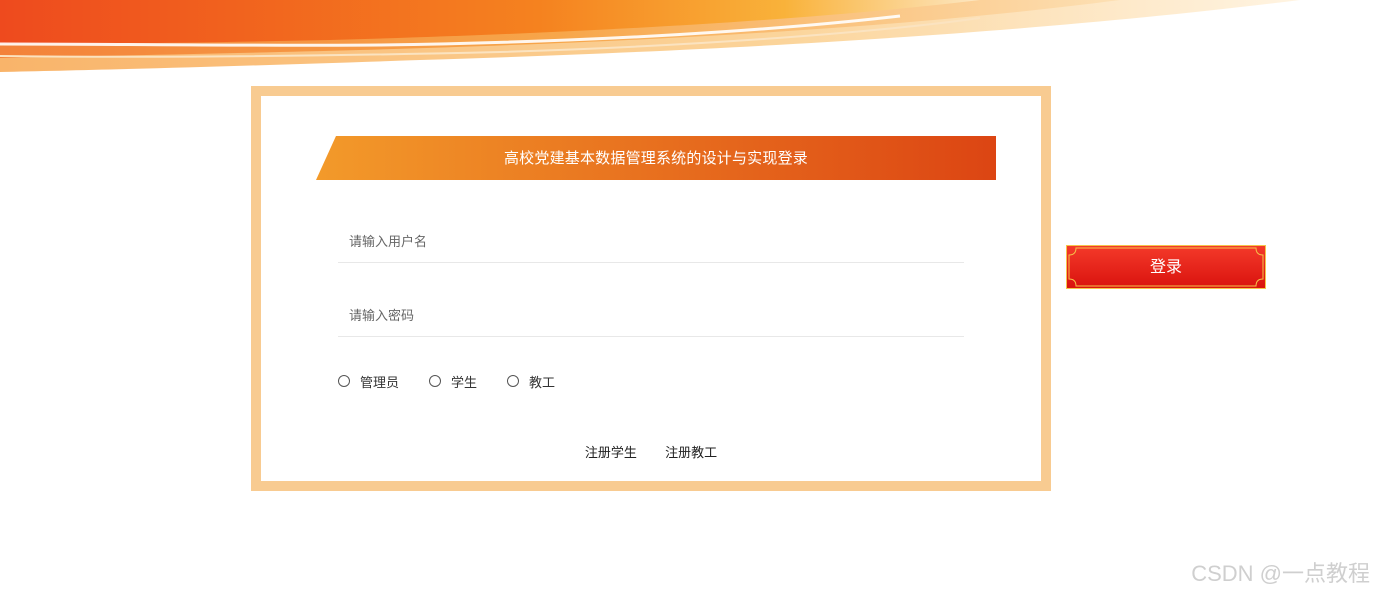 The width and height of the screenshot is (1375, 596). I want to click on decorative-wave-banner, so click(650, 36).